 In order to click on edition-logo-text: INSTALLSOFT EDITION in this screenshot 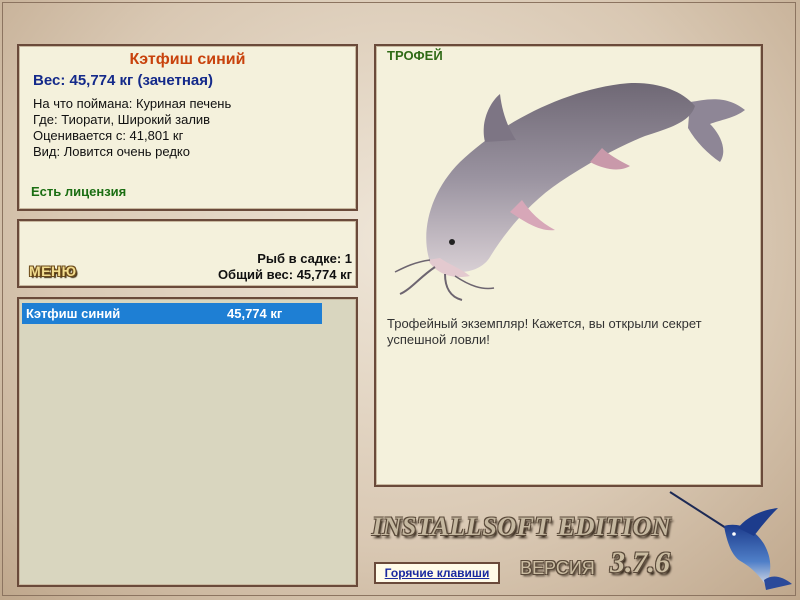, I will do `click(522, 526)`.